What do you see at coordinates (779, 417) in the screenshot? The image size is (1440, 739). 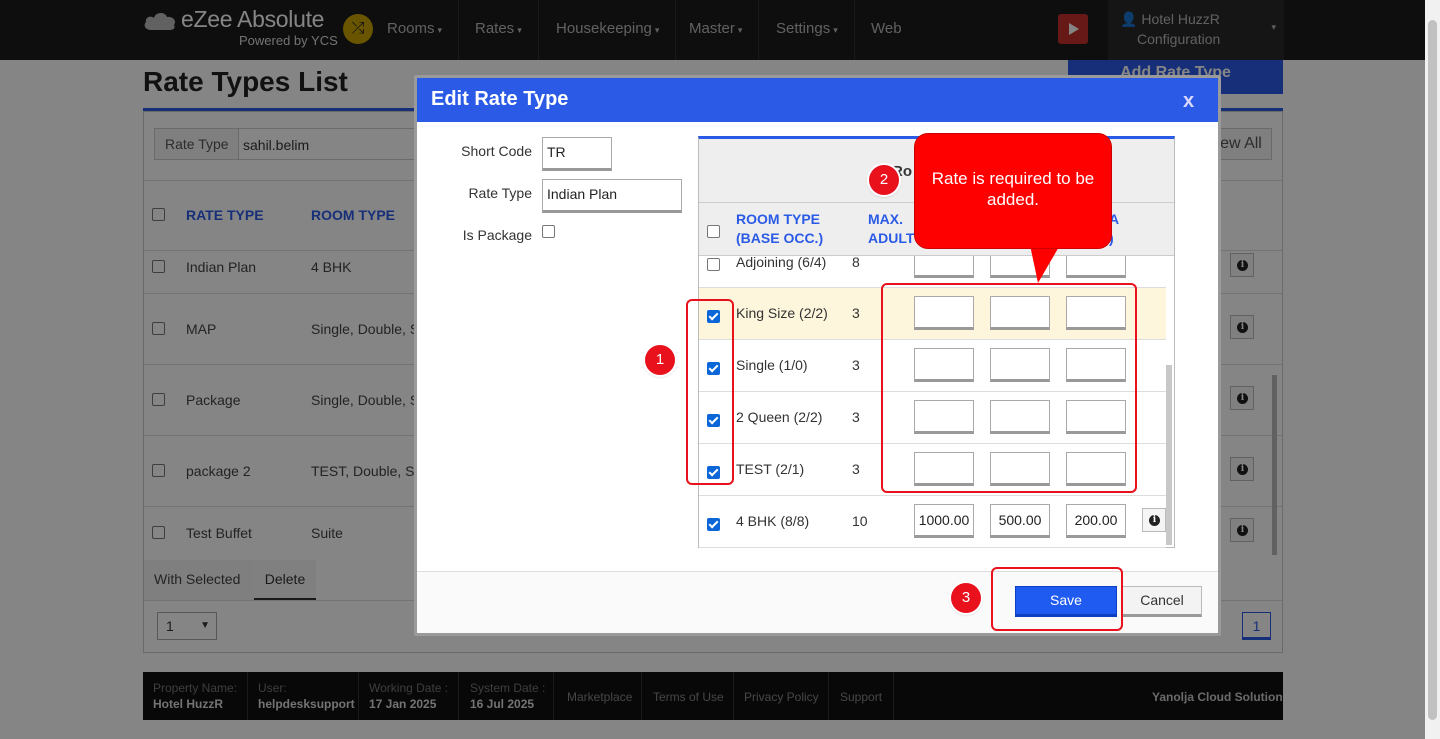 I see `room-name: 2 Queen (2/2)` at bounding box center [779, 417].